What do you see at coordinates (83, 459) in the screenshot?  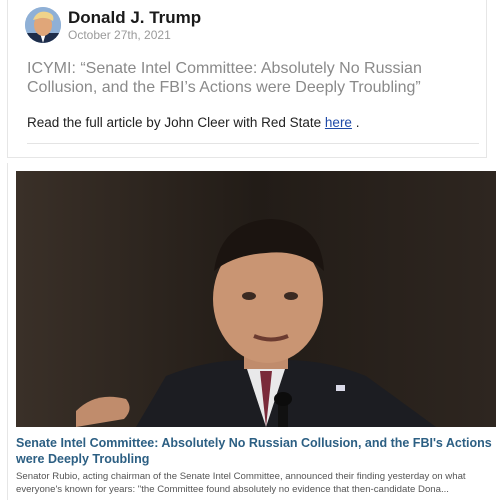 I see `link-title-line-2: were Deeply Troubling` at bounding box center [83, 459].